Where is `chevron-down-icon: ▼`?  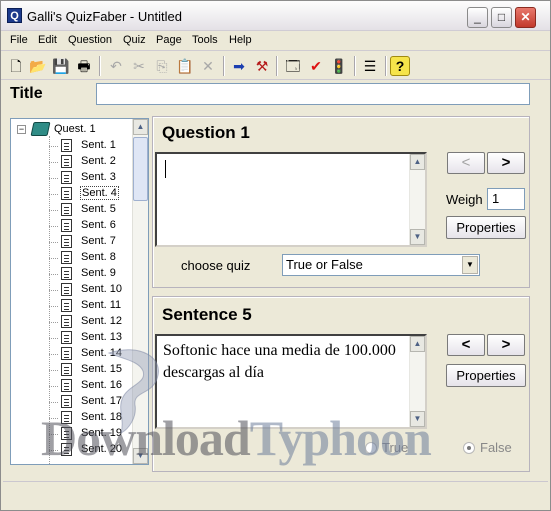
chevron-down-icon: ▼ is located at coordinates (470, 265).